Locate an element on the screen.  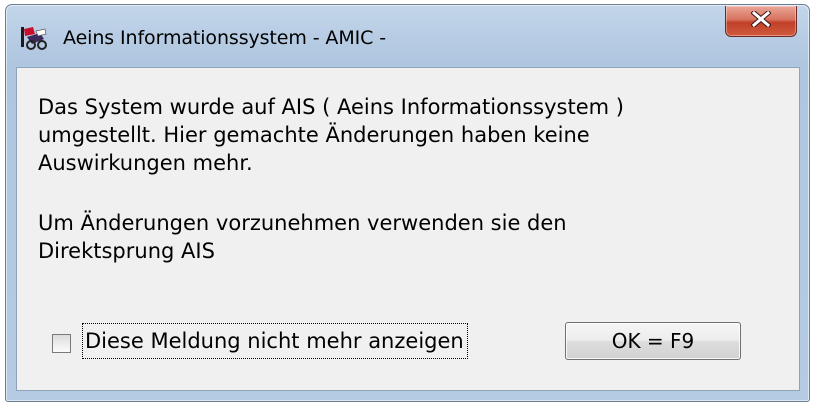
window-title: Aeins Informationssystem - AMIC - is located at coordinates (224, 38).